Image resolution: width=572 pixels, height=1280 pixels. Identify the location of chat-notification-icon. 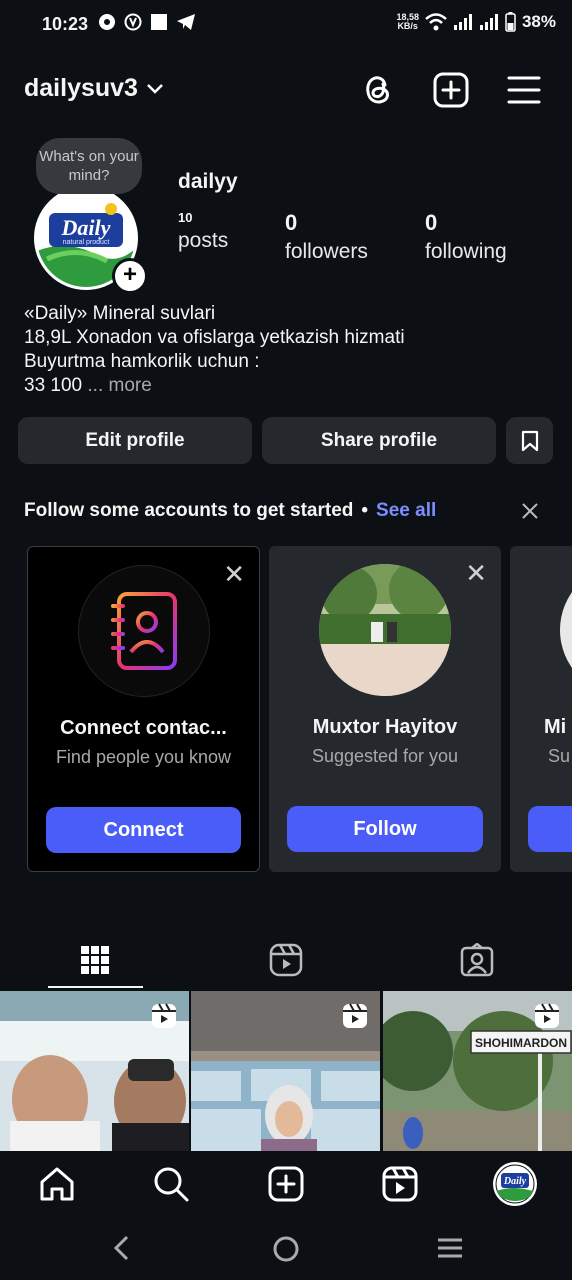
(107, 22).